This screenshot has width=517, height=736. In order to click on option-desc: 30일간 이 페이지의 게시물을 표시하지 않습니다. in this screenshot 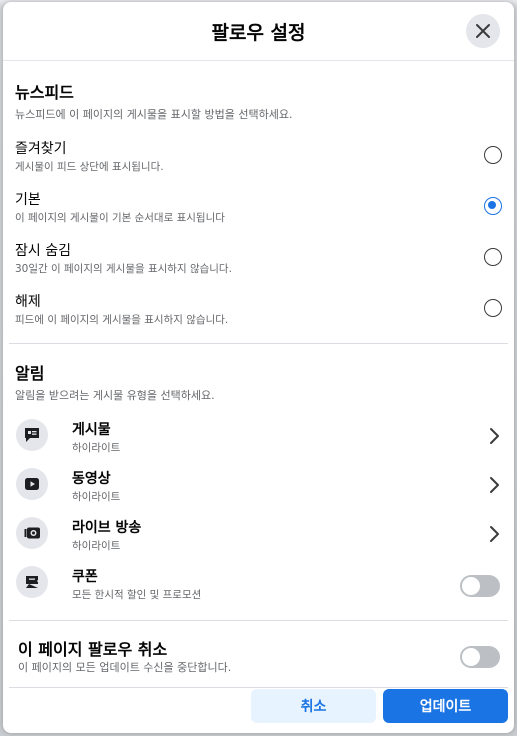, I will do `click(123, 269)`.